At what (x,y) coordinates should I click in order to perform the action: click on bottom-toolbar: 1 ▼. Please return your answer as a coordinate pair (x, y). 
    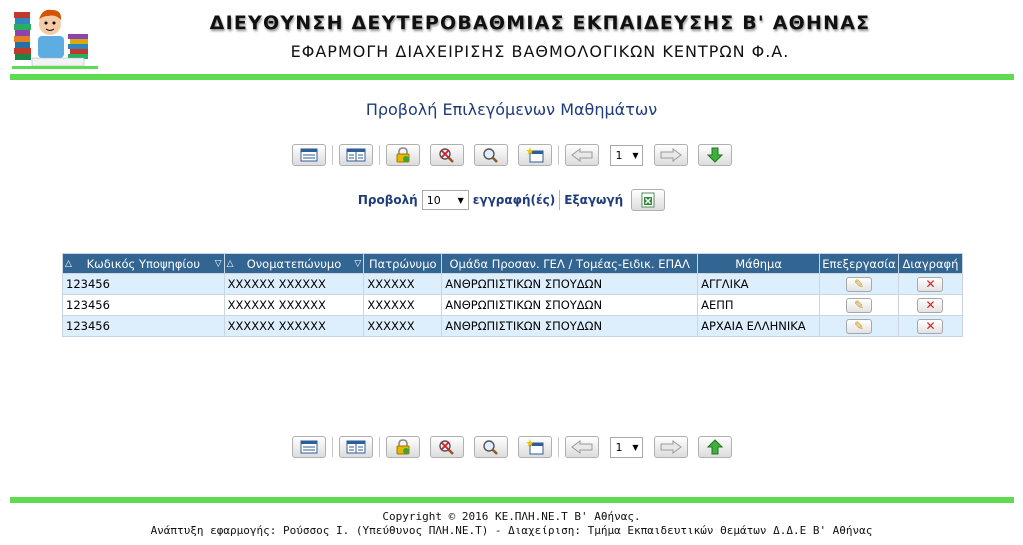
    Looking at the image, I should click on (511, 447).